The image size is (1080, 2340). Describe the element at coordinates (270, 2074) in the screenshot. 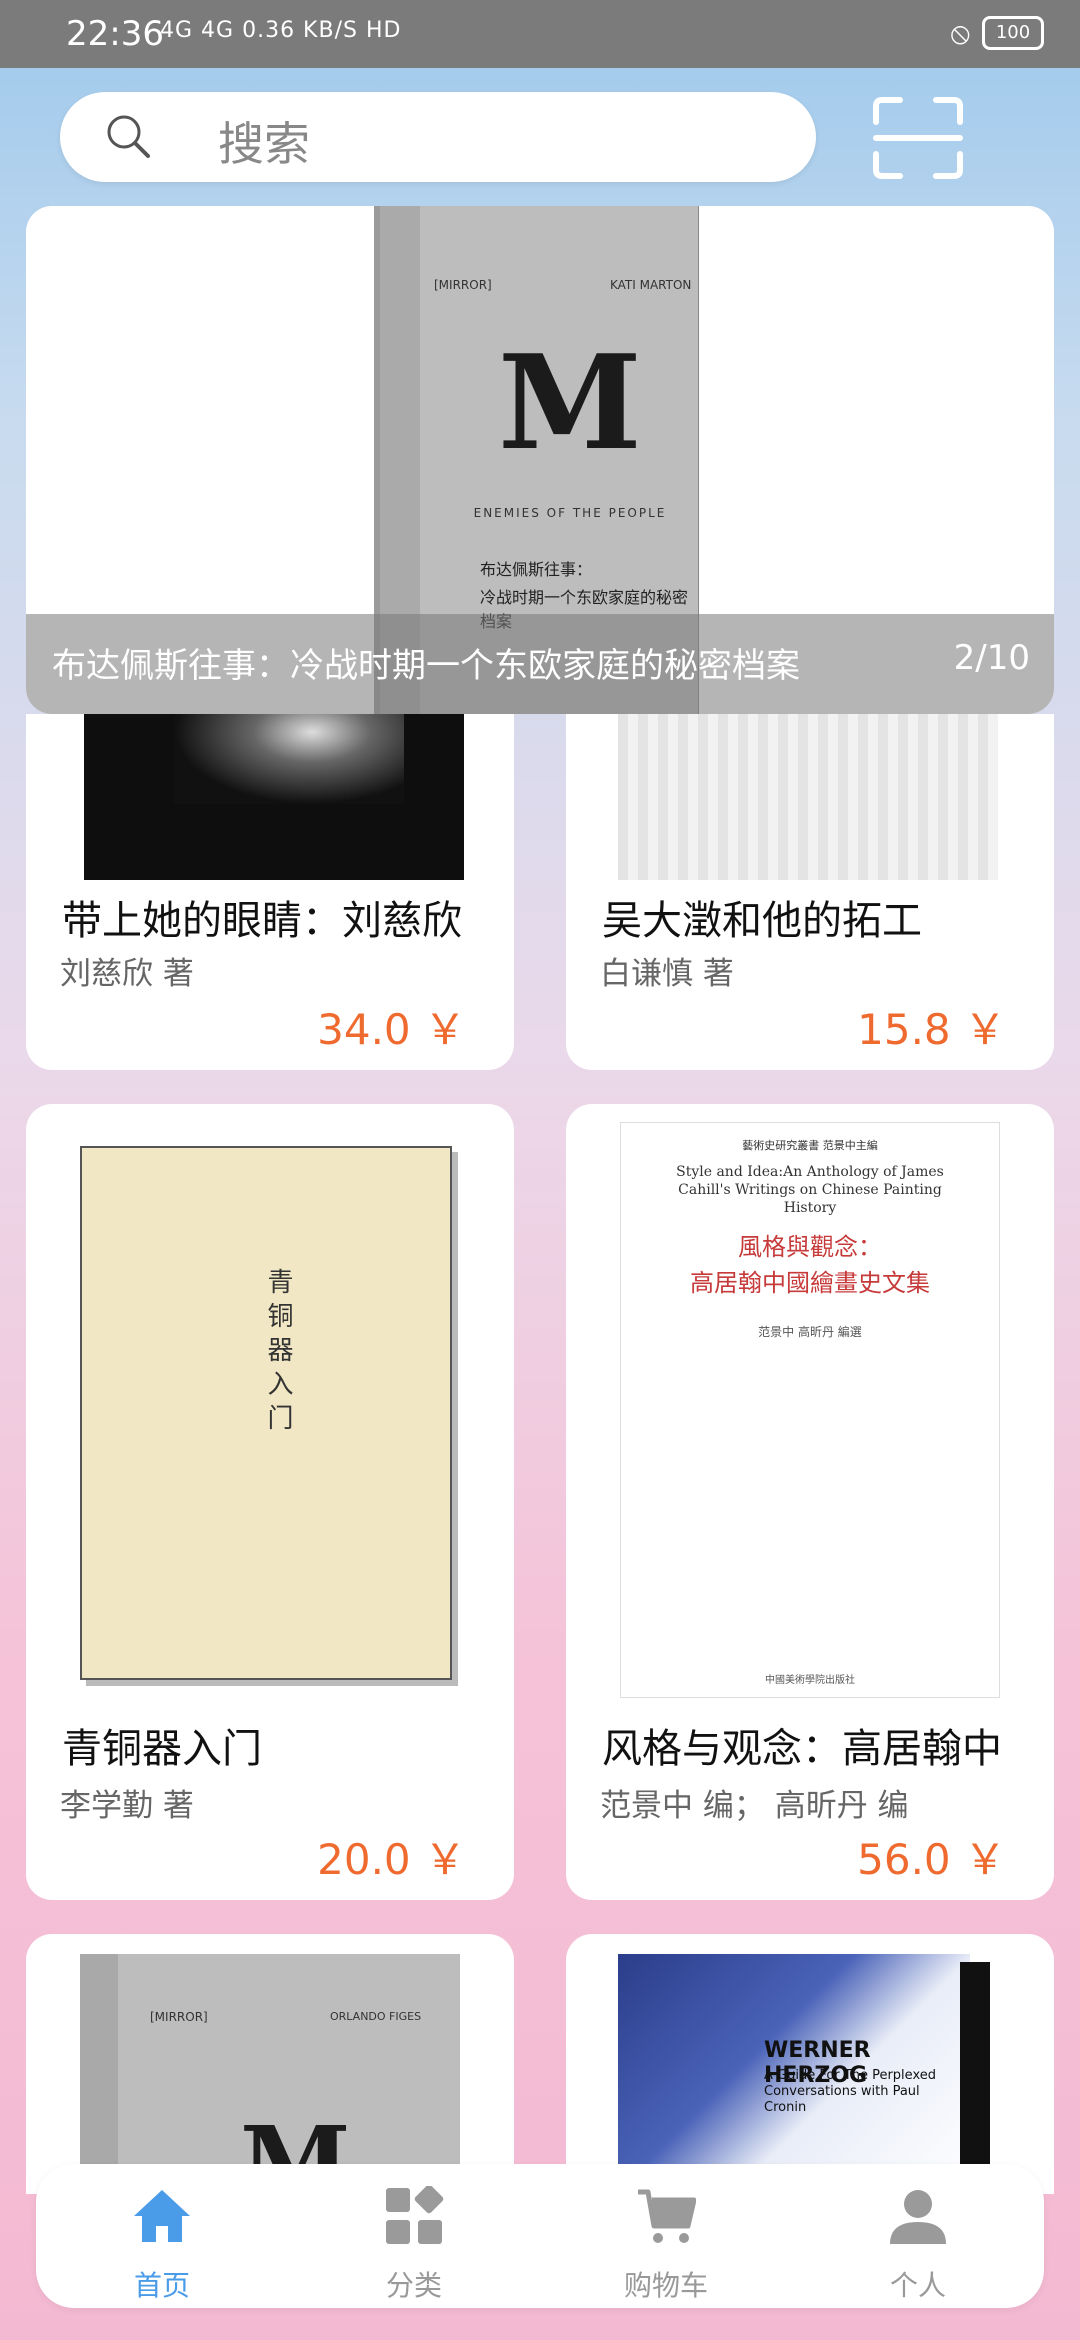

I see `book-cover: [MIRROR] ORLANDO FIGES M` at that location.